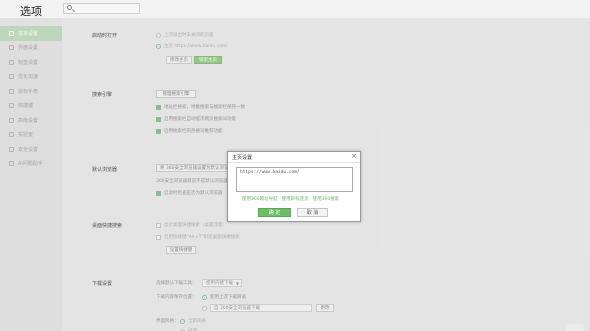  Describe the element at coordinates (354, 156) in the screenshot. I see `close-icon: ×` at that location.